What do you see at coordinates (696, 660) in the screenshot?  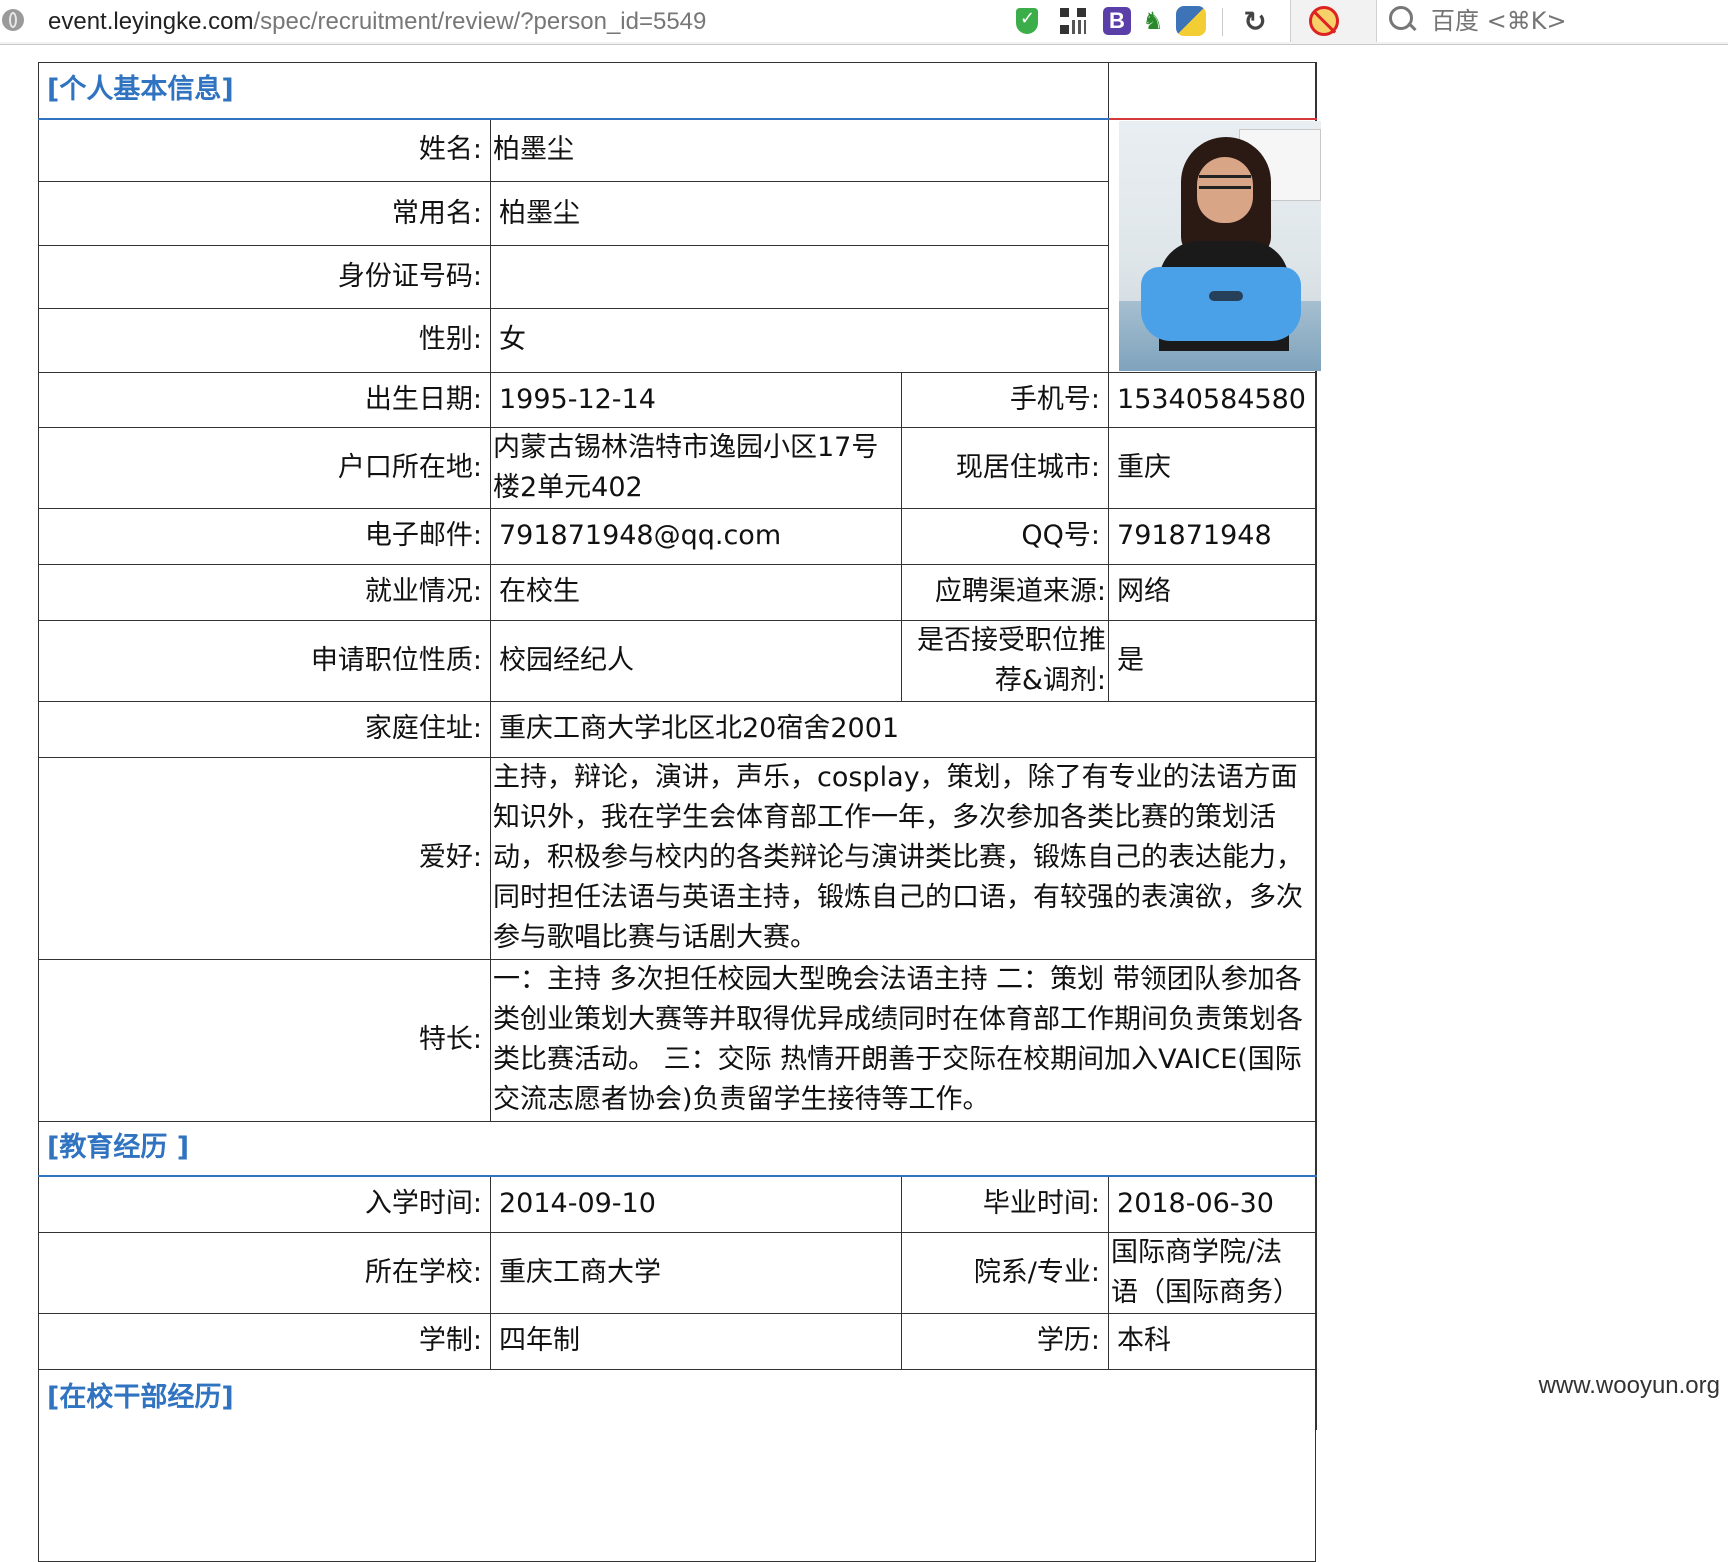 I see `position-value: 校园经纪人` at bounding box center [696, 660].